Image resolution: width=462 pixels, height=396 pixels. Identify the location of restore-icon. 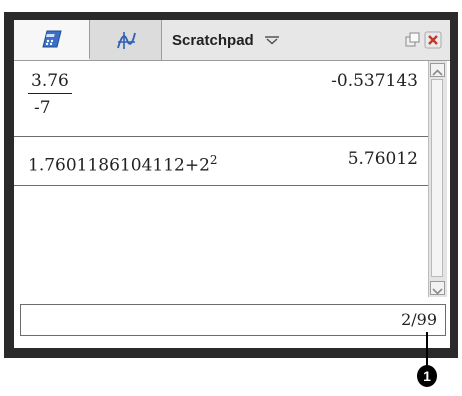
(413, 40).